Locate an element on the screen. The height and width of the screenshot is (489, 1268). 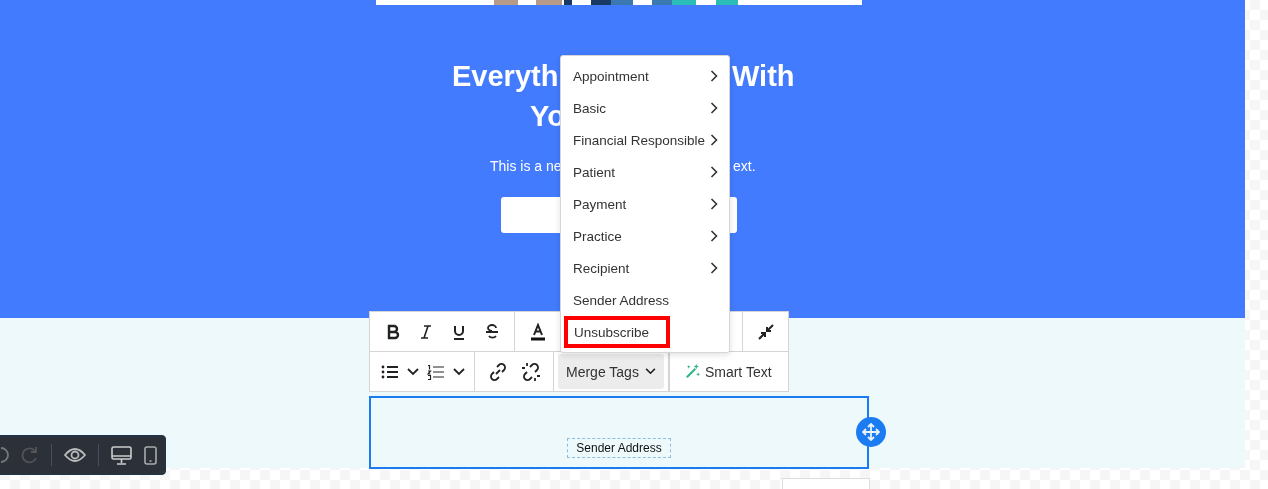
text-block: Sender Address is located at coordinates (619, 432).